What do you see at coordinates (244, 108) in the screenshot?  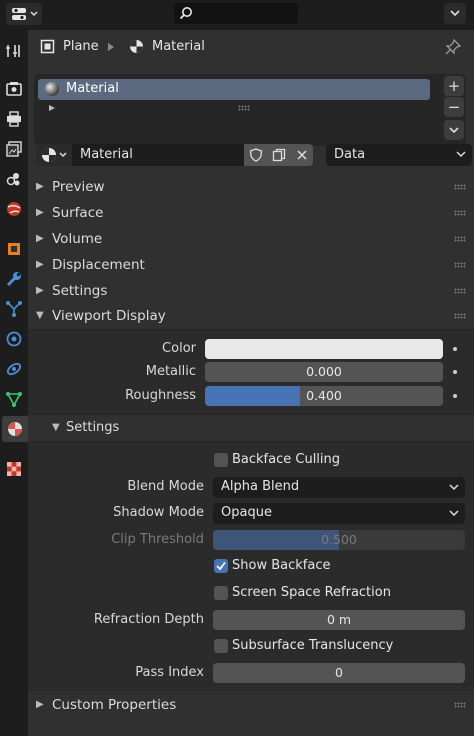 I see `resize-grip` at bounding box center [244, 108].